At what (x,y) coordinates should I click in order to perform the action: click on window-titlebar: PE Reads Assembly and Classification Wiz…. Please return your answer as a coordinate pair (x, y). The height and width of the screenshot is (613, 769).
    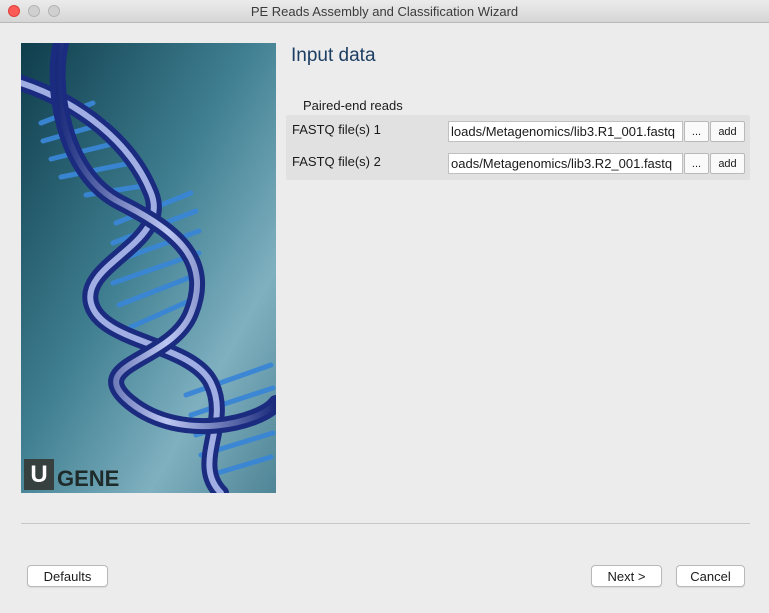
    Looking at the image, I should click on (384, 11).